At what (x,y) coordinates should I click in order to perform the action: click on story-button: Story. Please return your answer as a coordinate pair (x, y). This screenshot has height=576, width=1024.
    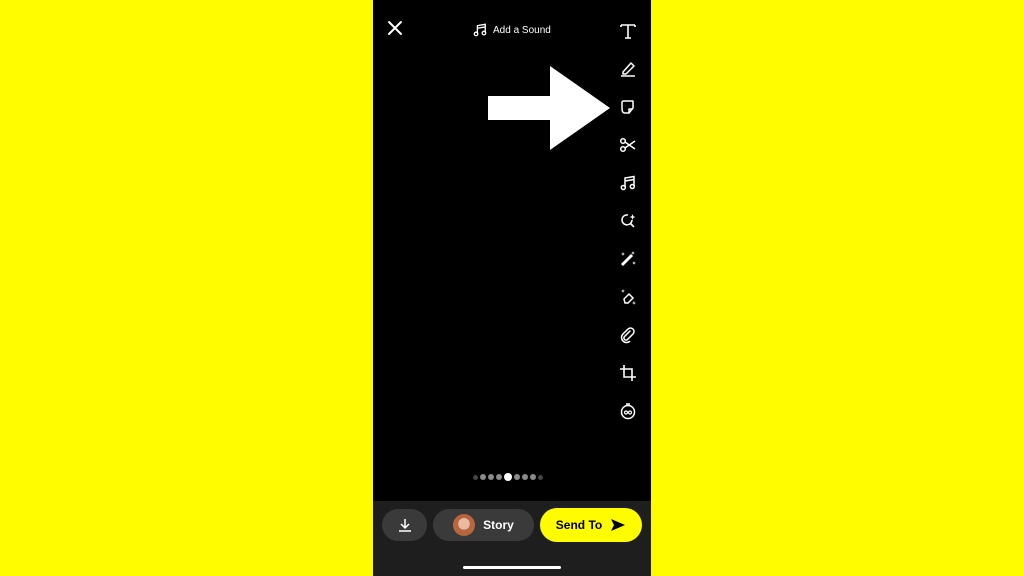
    Looking at the image, I should click on (483, 525).